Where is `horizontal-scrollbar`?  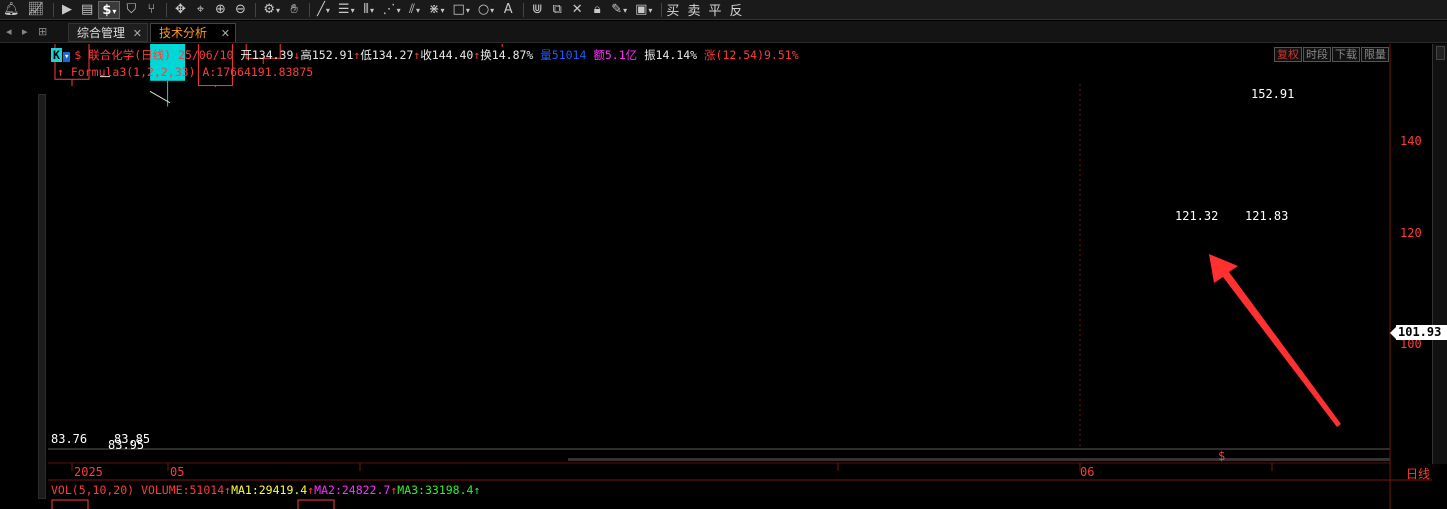
horizontal-scrollbar is located at coordinates (979, 459).